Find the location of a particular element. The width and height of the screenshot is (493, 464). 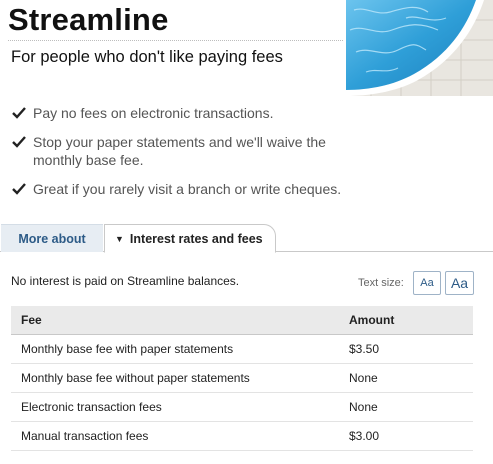

fee-cell: Manual transaction fees is located at coordinates (178, 436).